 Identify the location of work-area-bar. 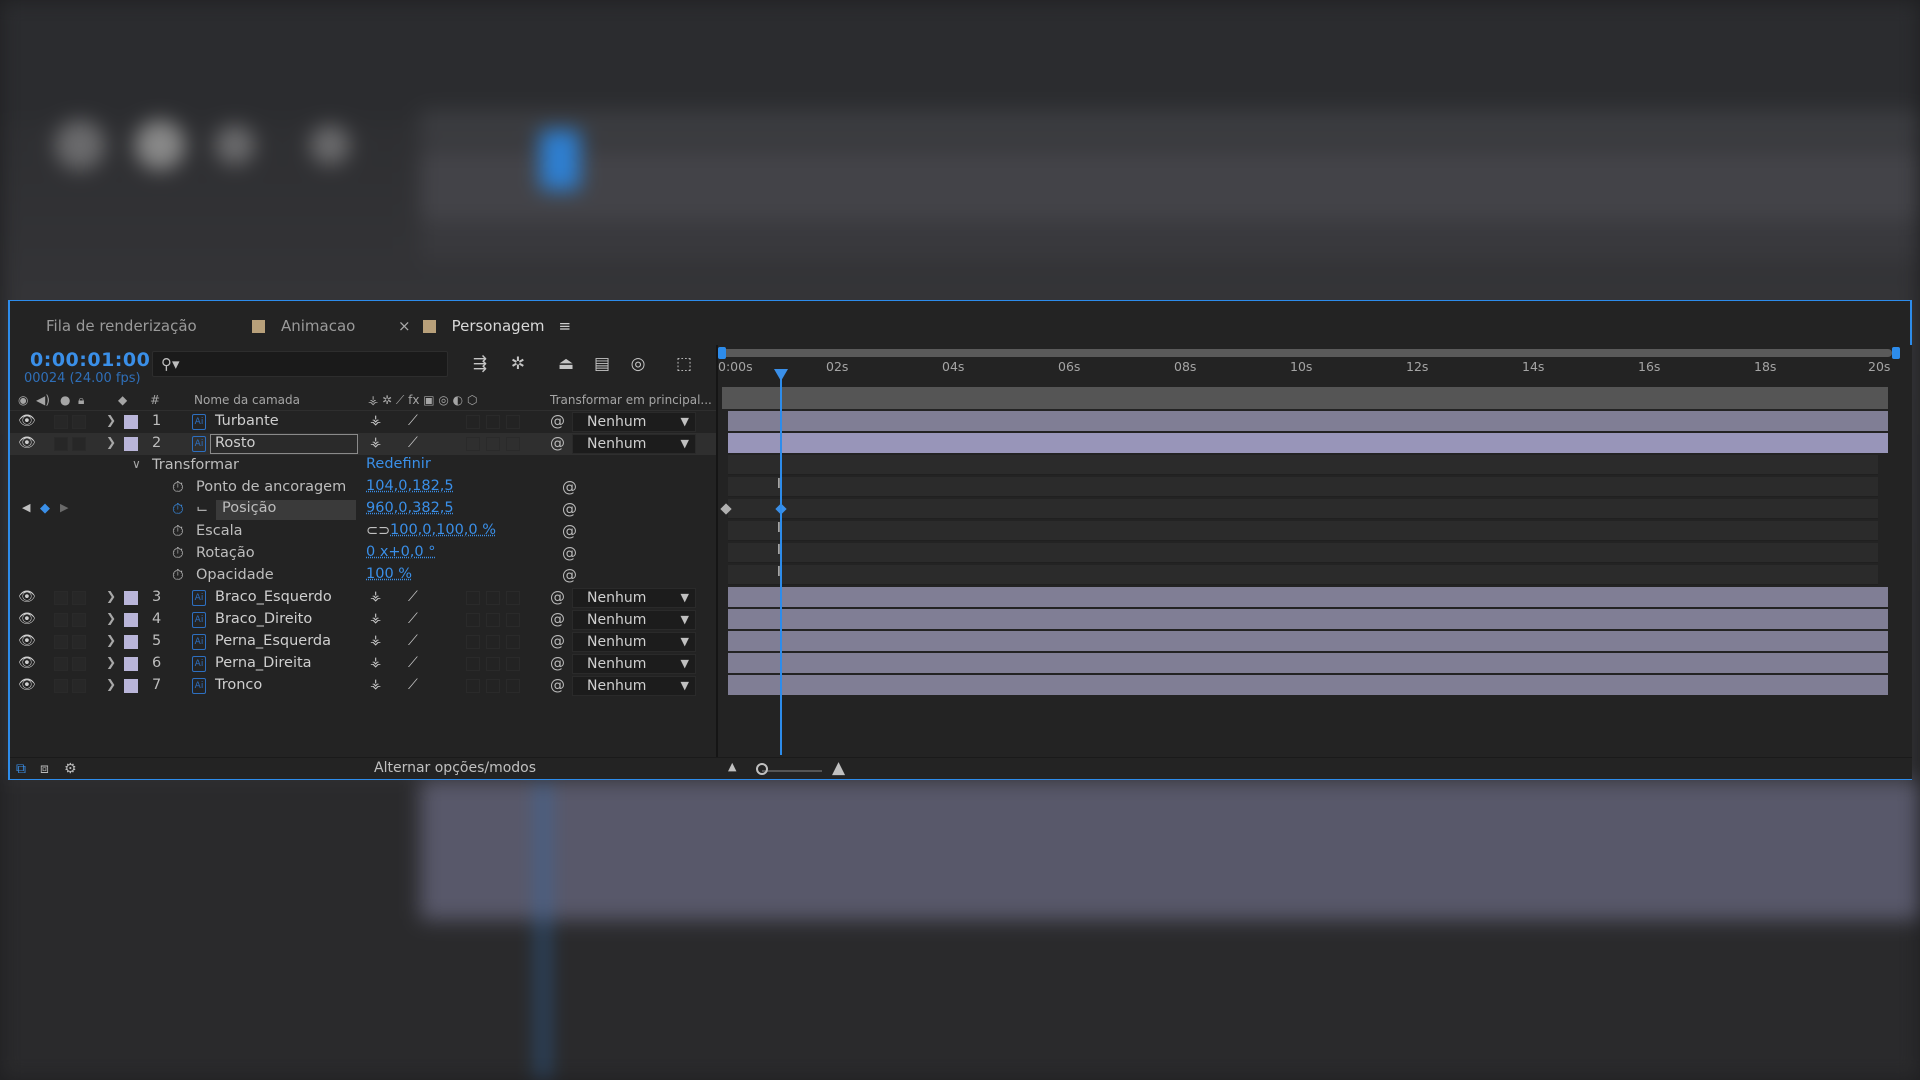
(1305, 398).